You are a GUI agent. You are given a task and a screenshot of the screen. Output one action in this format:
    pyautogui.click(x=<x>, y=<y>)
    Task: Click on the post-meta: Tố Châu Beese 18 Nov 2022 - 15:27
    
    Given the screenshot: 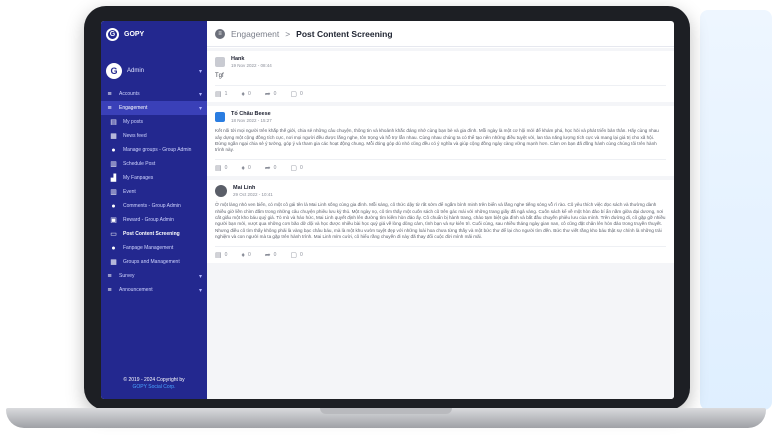 What is the action you would take?
    pyautogui.click(x=251, y=117)
    